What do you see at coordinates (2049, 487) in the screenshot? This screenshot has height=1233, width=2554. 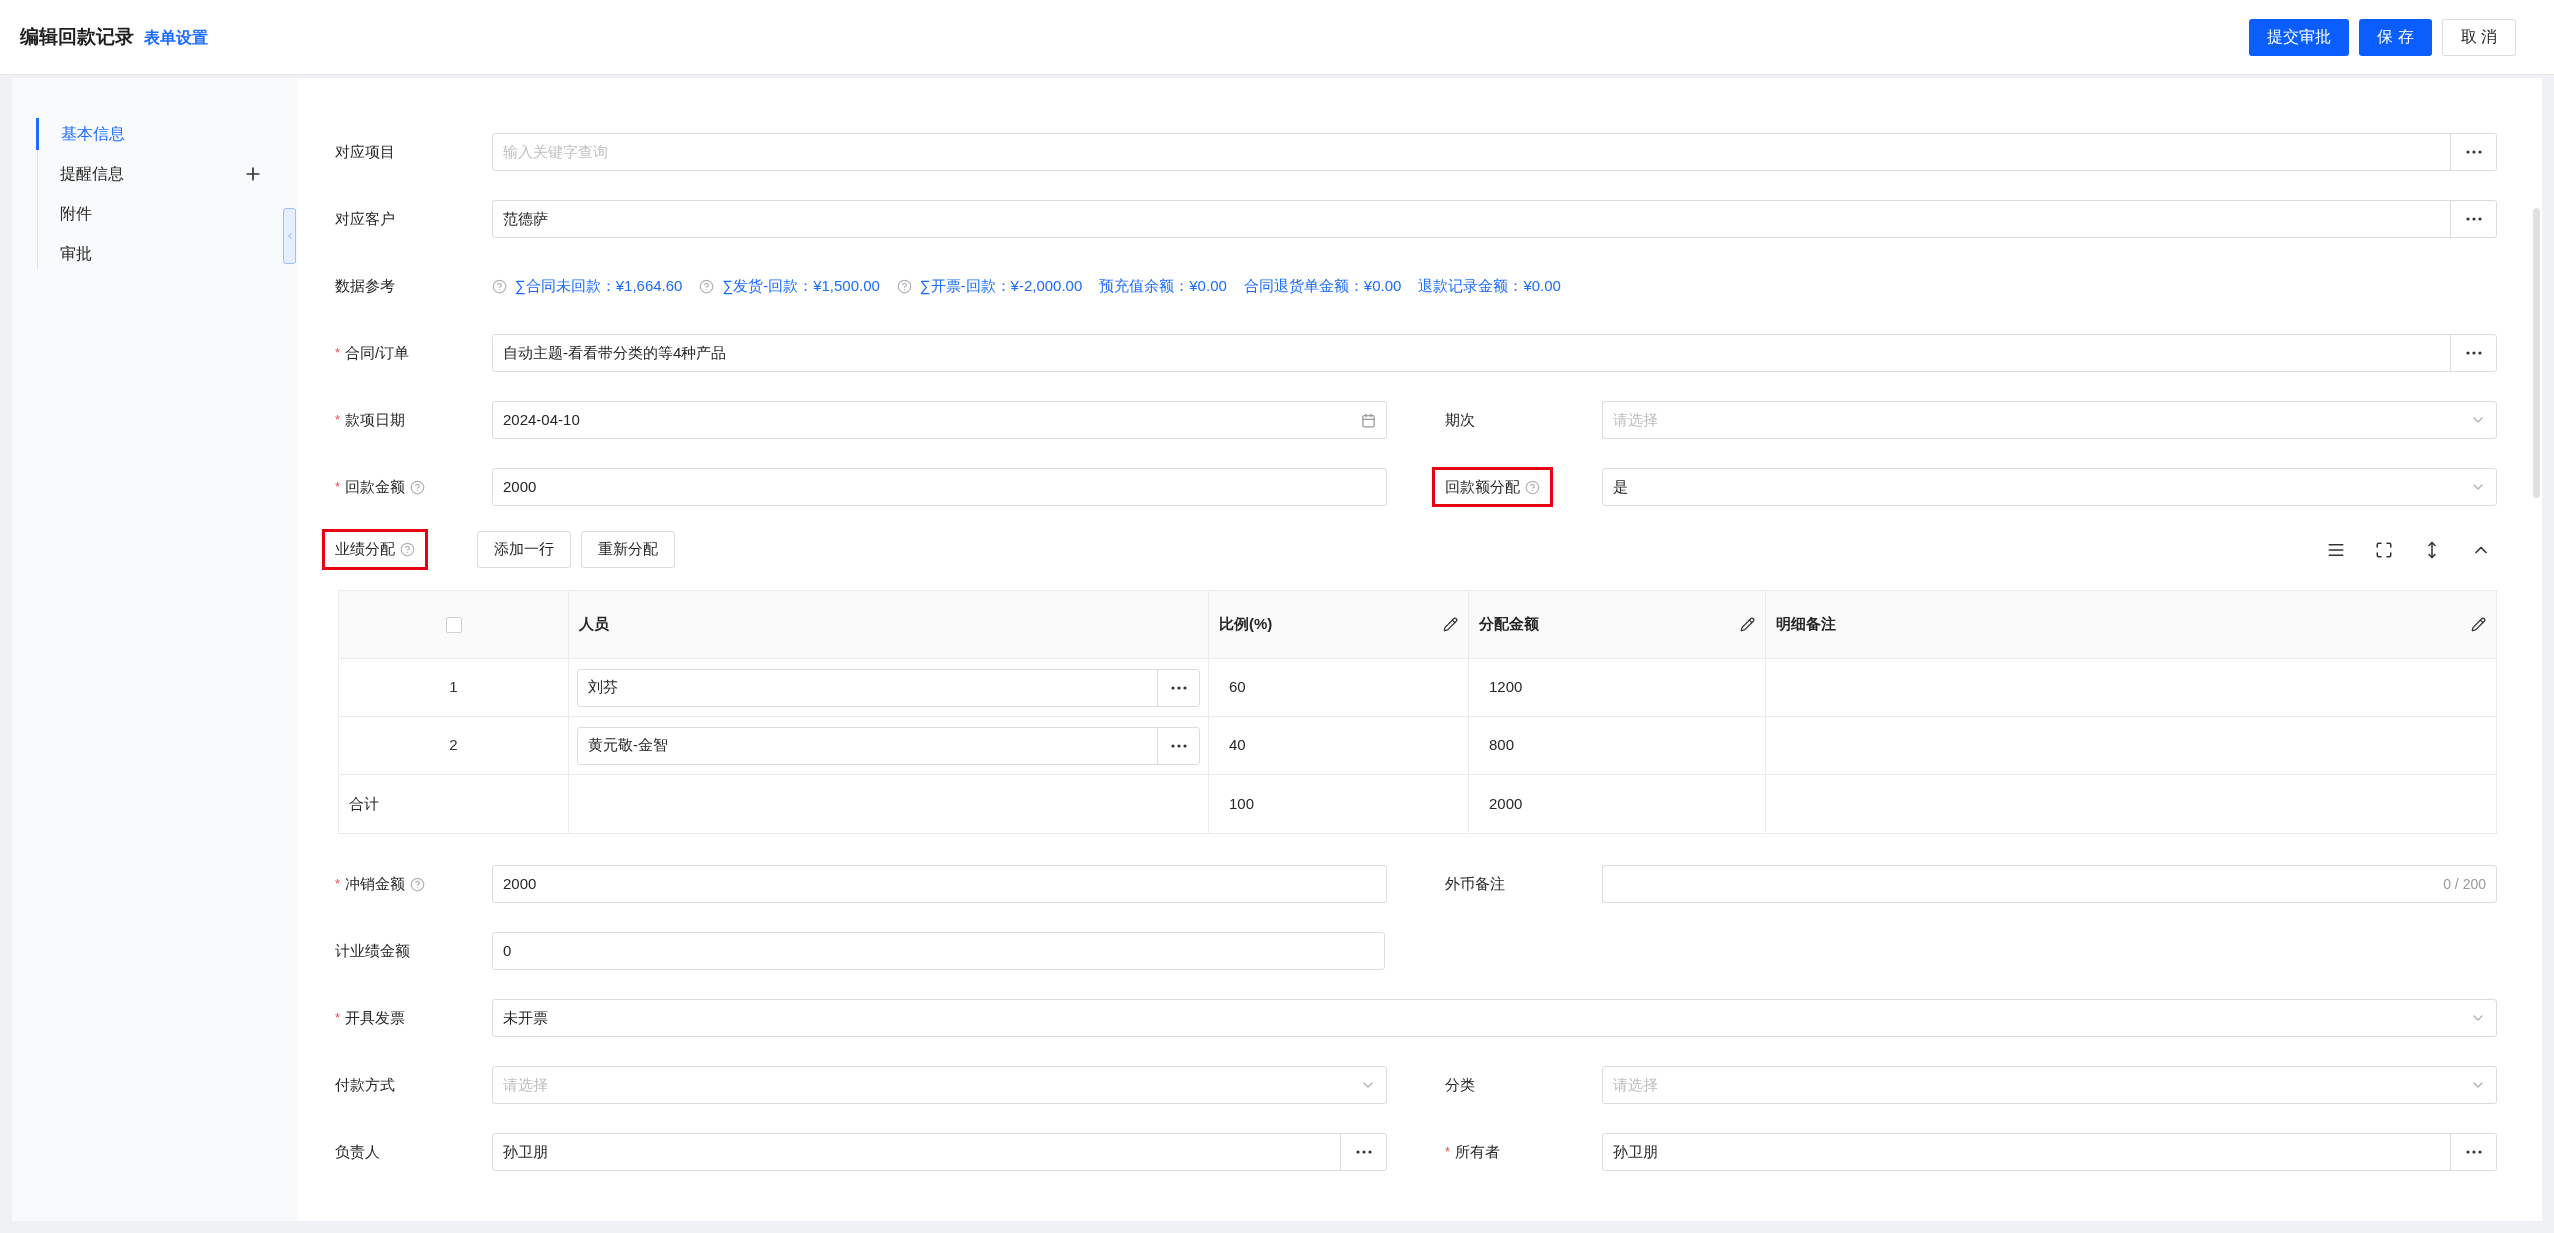 I see `select-field: 是` at bounding box center [2049, 487].